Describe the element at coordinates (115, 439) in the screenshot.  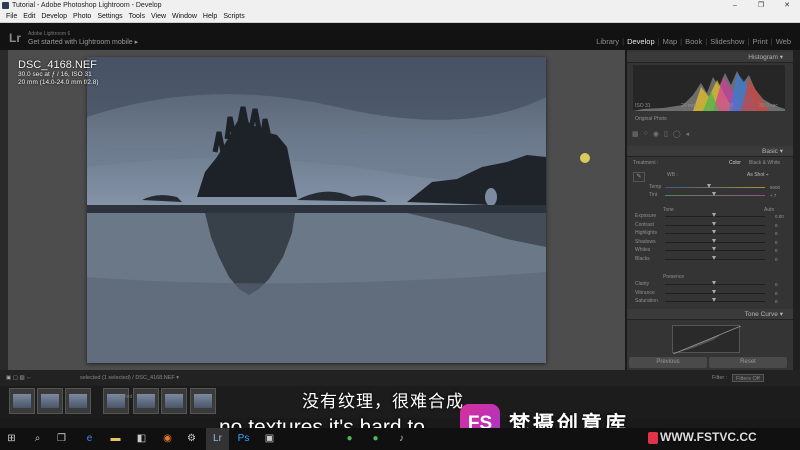
I see `file-explorer-icon: ▬` at that location.